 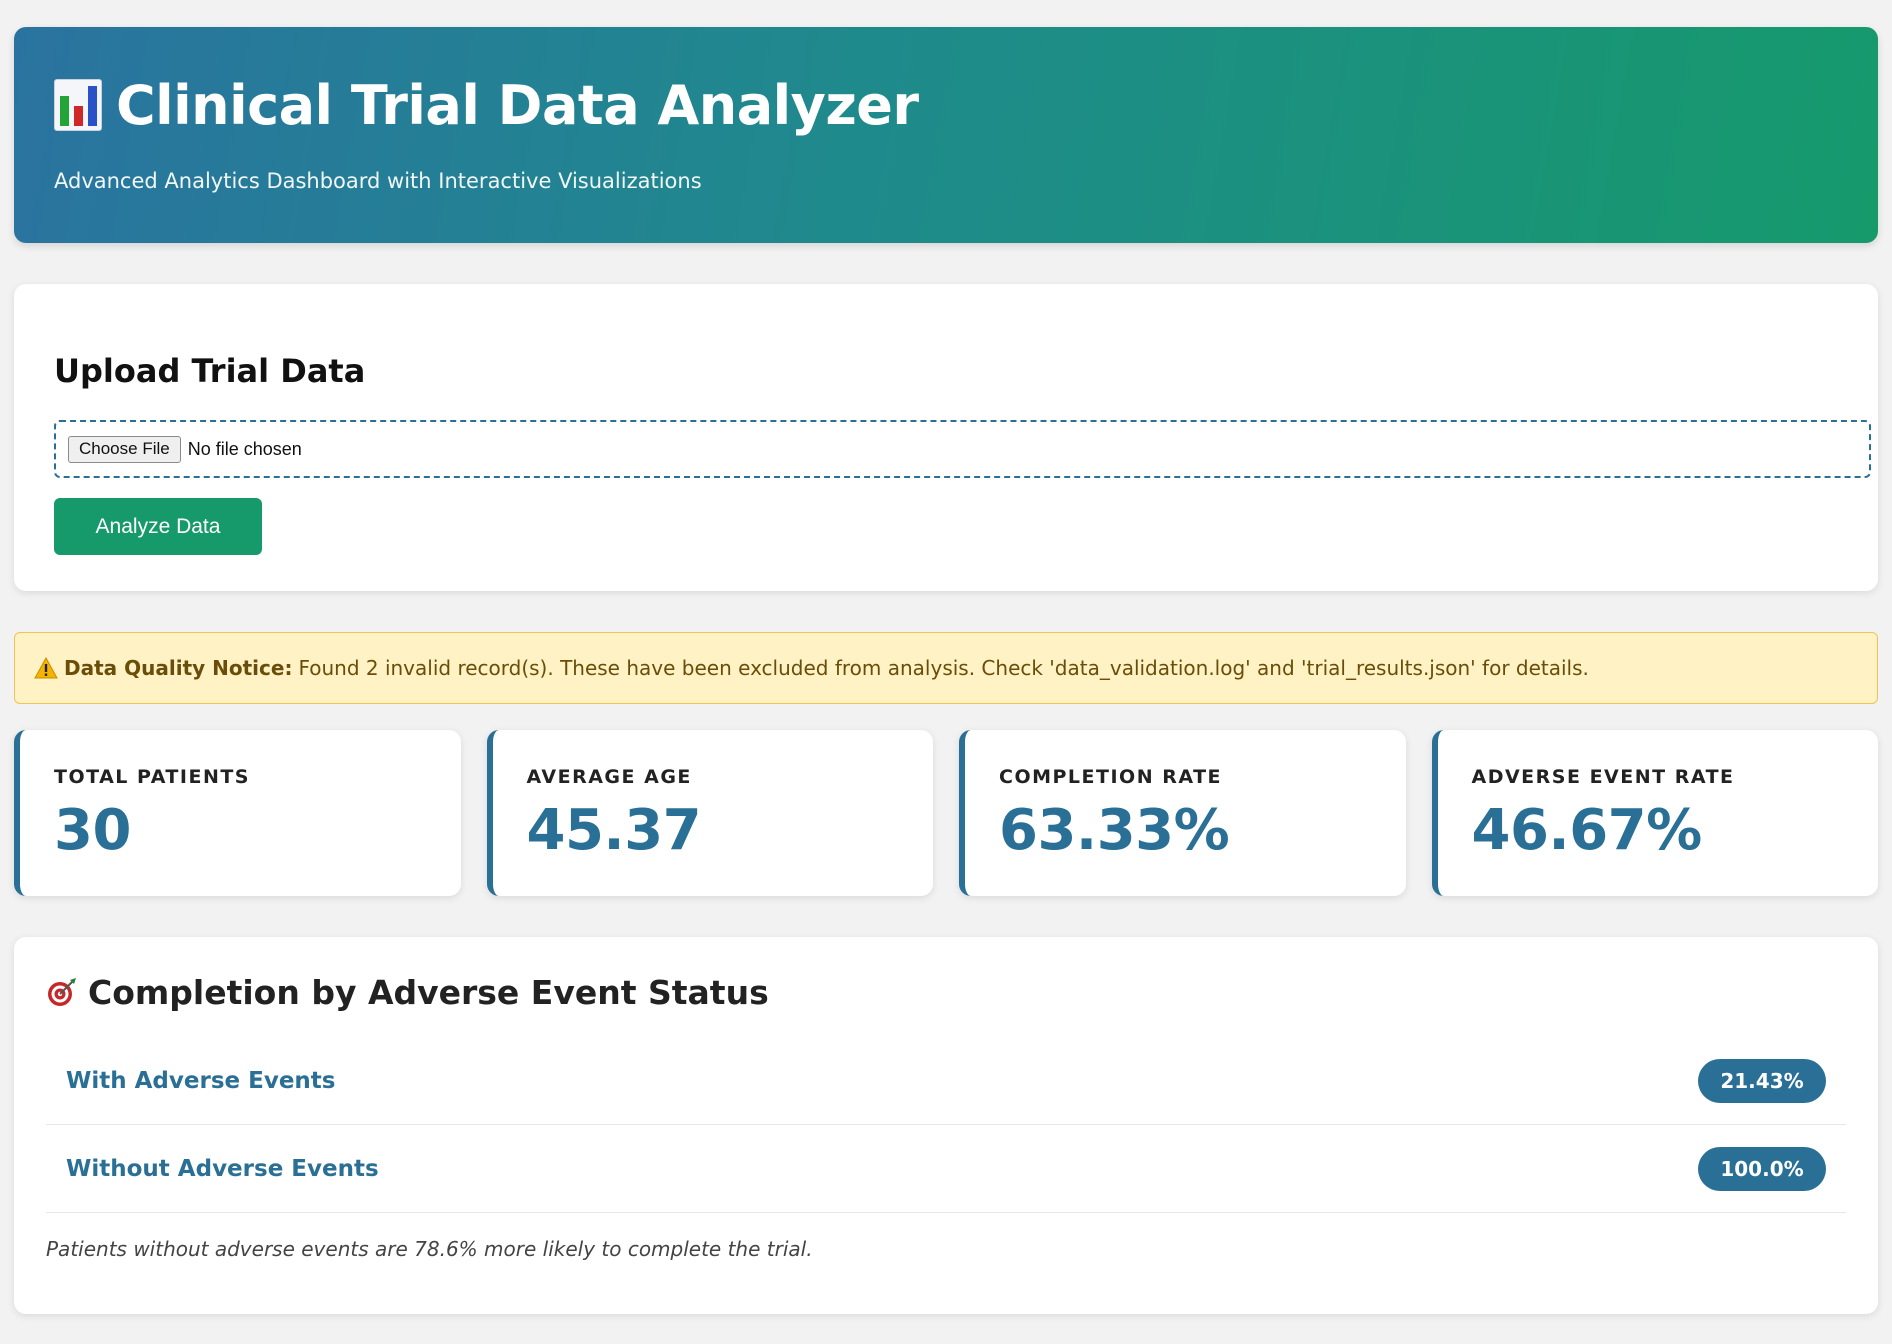 I want to click on stat-card-adverse-event-rate: ADVERSE EVENT RATE 46.67%, so click(x=1654, y=813).